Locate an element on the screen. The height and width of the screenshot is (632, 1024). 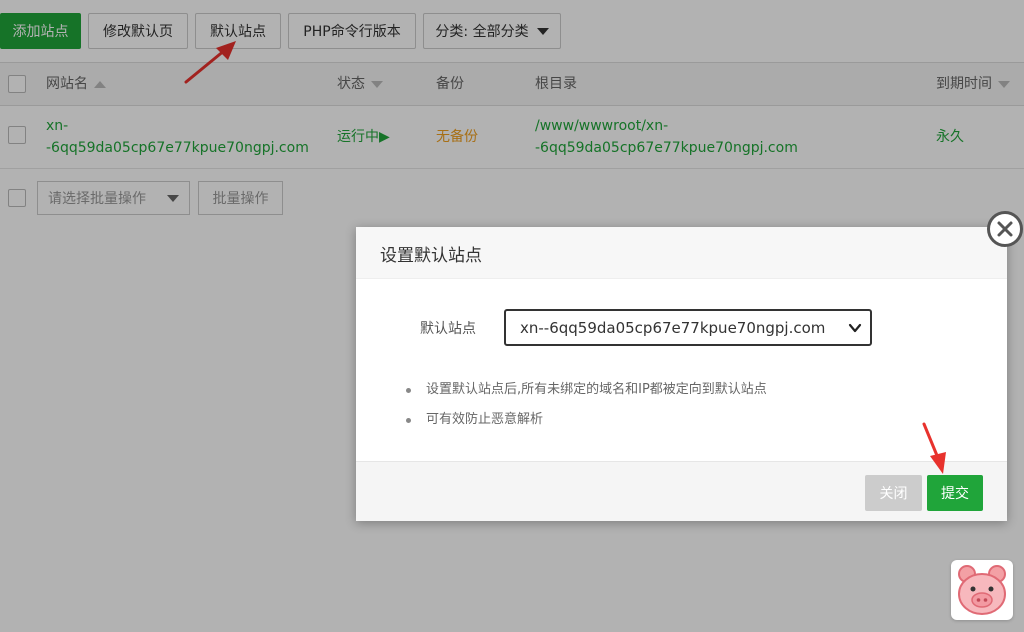
dialog-close-button is located at coordinates (1005, 229).